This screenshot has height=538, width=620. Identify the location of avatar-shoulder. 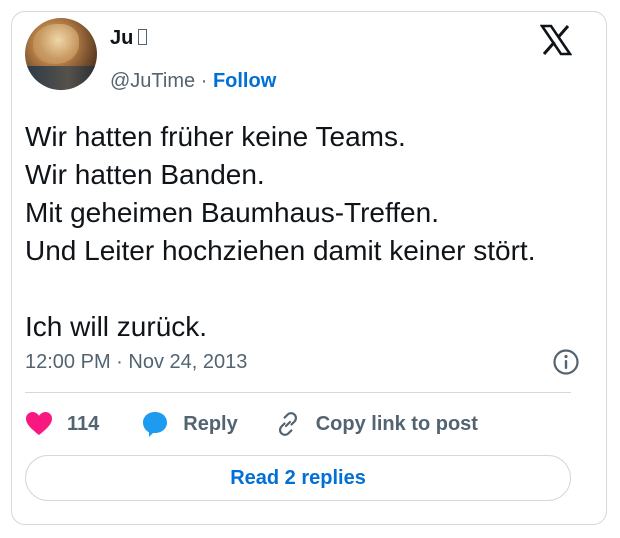
(61, 78).